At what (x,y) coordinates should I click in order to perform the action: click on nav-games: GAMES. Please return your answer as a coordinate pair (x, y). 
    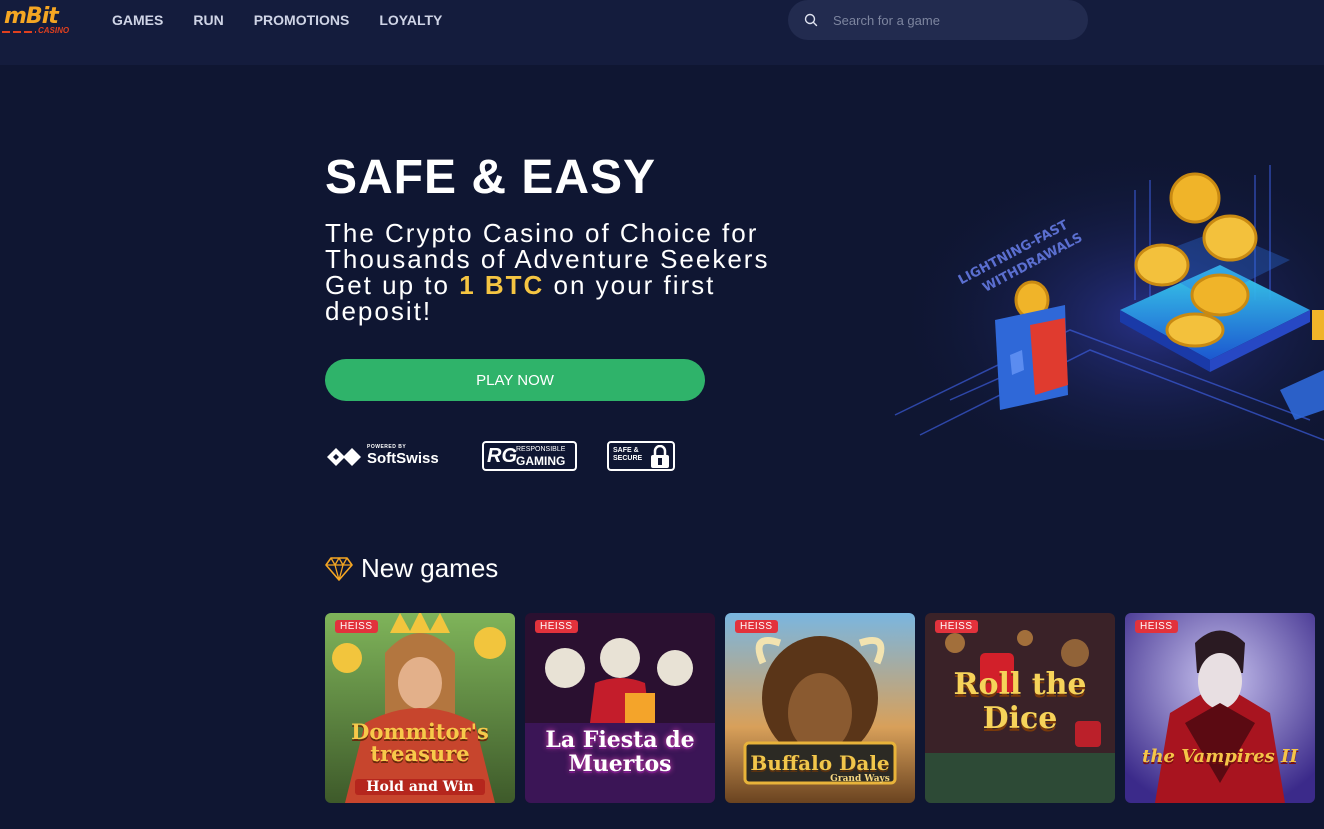
    Looking at the image, I should click on (137, 20).